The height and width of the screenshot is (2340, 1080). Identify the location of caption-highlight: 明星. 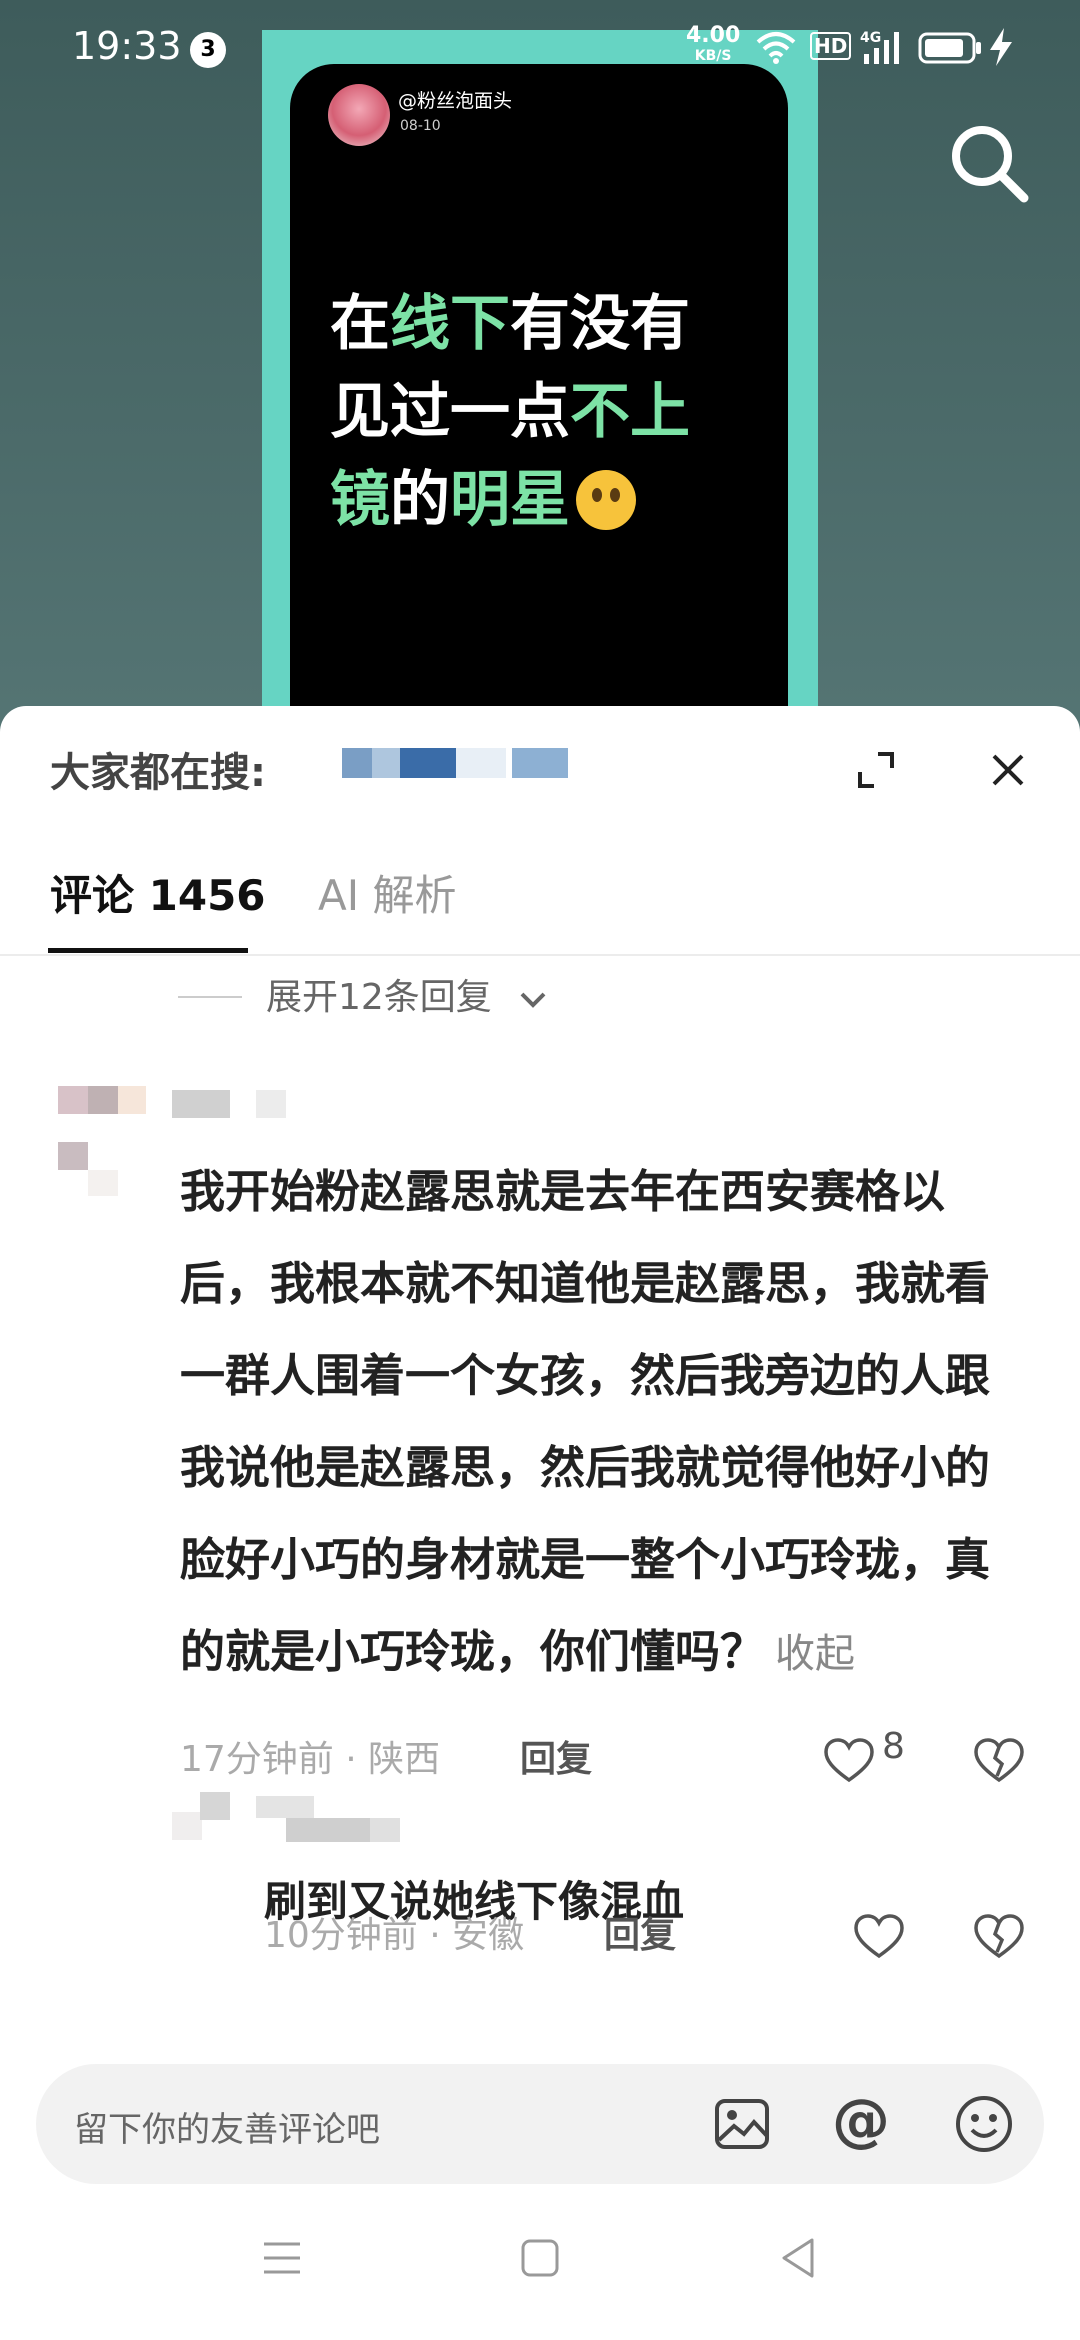
(510, 500).